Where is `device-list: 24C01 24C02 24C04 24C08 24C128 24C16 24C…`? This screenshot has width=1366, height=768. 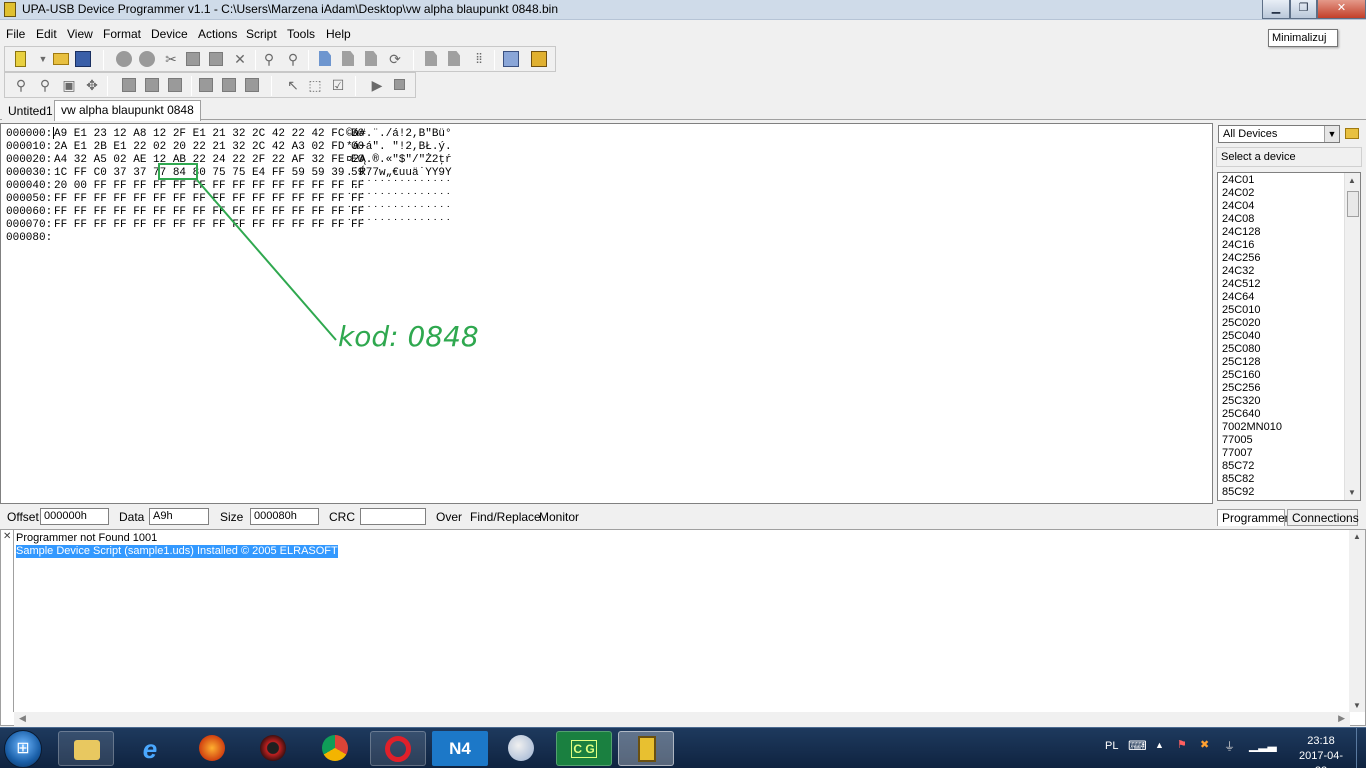 device-list: 24C01 24C02 24C04 24C08 24C128 24C16 24C… is located at coordinates (1289, 336).